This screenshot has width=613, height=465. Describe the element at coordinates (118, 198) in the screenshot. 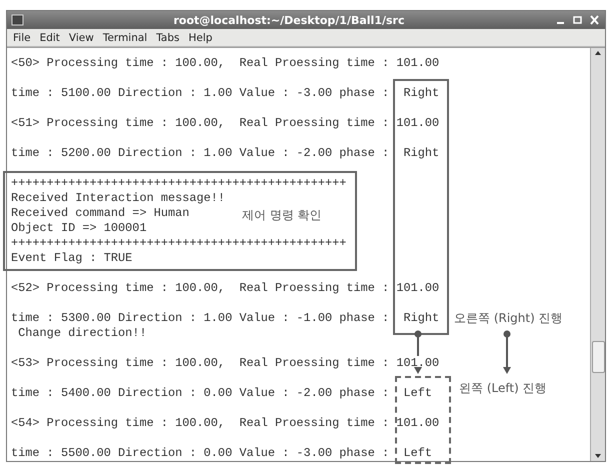

I see `terminal-line: Received Interaction message!!` at that location.